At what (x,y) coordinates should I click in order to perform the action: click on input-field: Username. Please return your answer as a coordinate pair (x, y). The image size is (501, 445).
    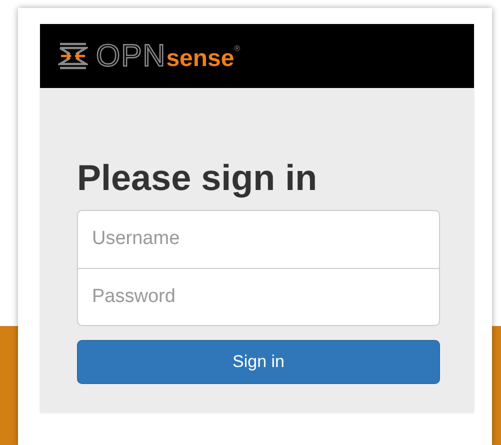
    Looking at the image, I should click on (258, 239).